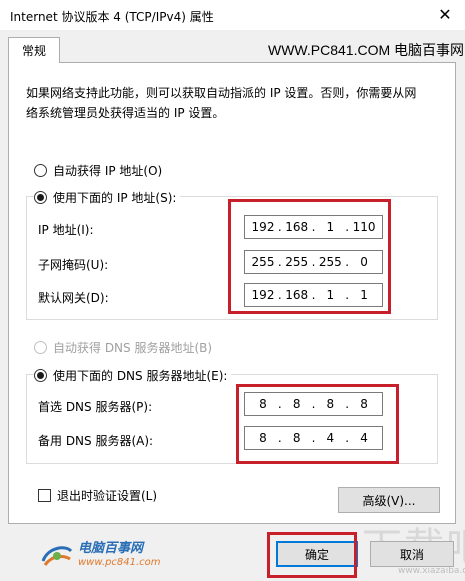  I want to click on title-bar: Internet 协议版本 4 (TCP/IPv4) 属性 ✕, so click(232, 15).